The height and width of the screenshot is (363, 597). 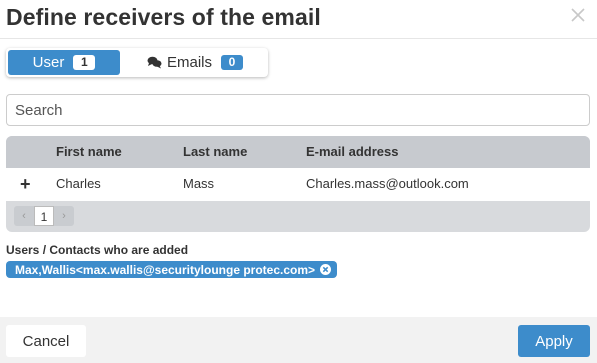 What do you see at coordinates (163, 17) in the screenshot?
I see `dialog-title: Define receivers of the email` at bounding box center [163, 17].